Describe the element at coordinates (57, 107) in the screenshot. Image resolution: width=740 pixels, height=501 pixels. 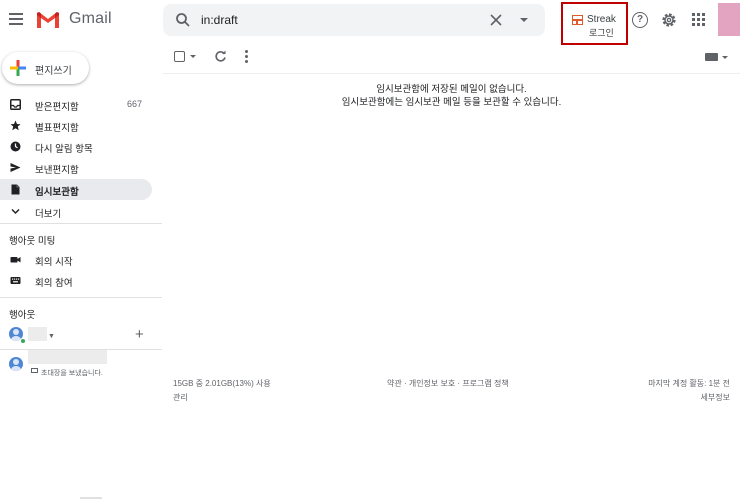
I see `sidebar-item-label: 받은편지함` at that location.